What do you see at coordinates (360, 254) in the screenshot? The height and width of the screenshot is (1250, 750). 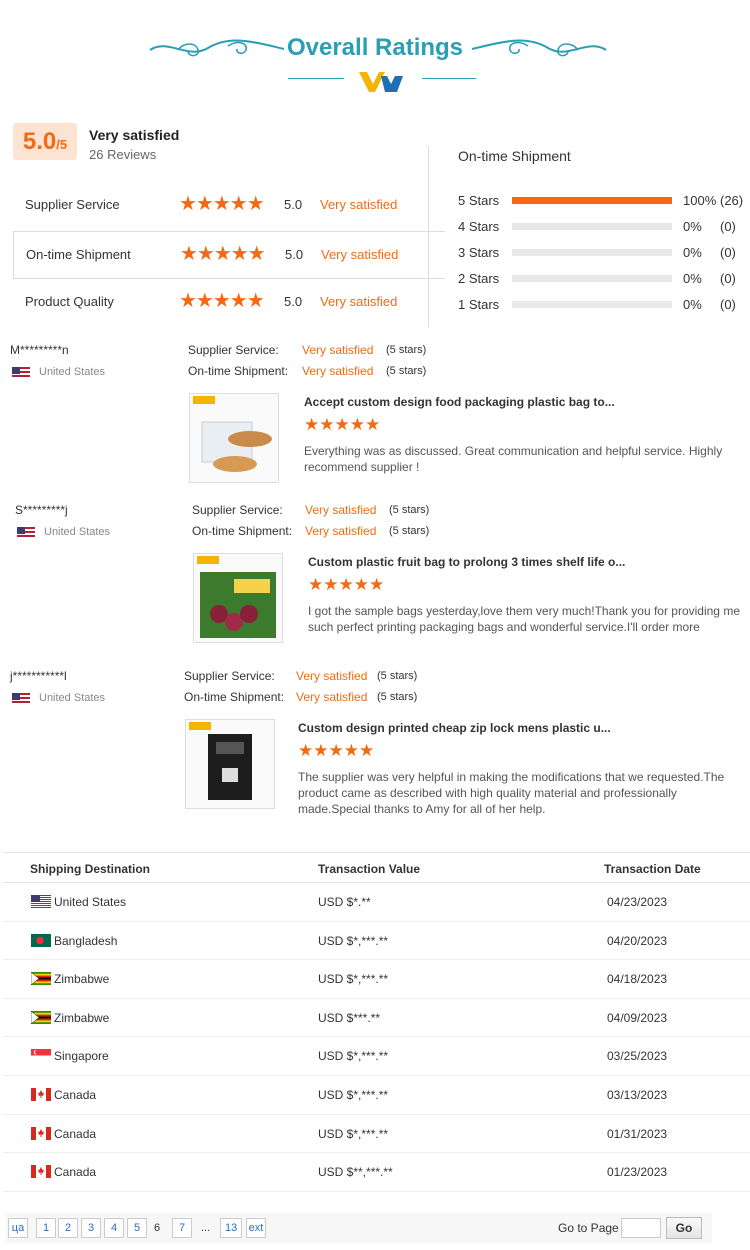 I see `rating-text: Very satisfied` at bounding box center [360, 254].